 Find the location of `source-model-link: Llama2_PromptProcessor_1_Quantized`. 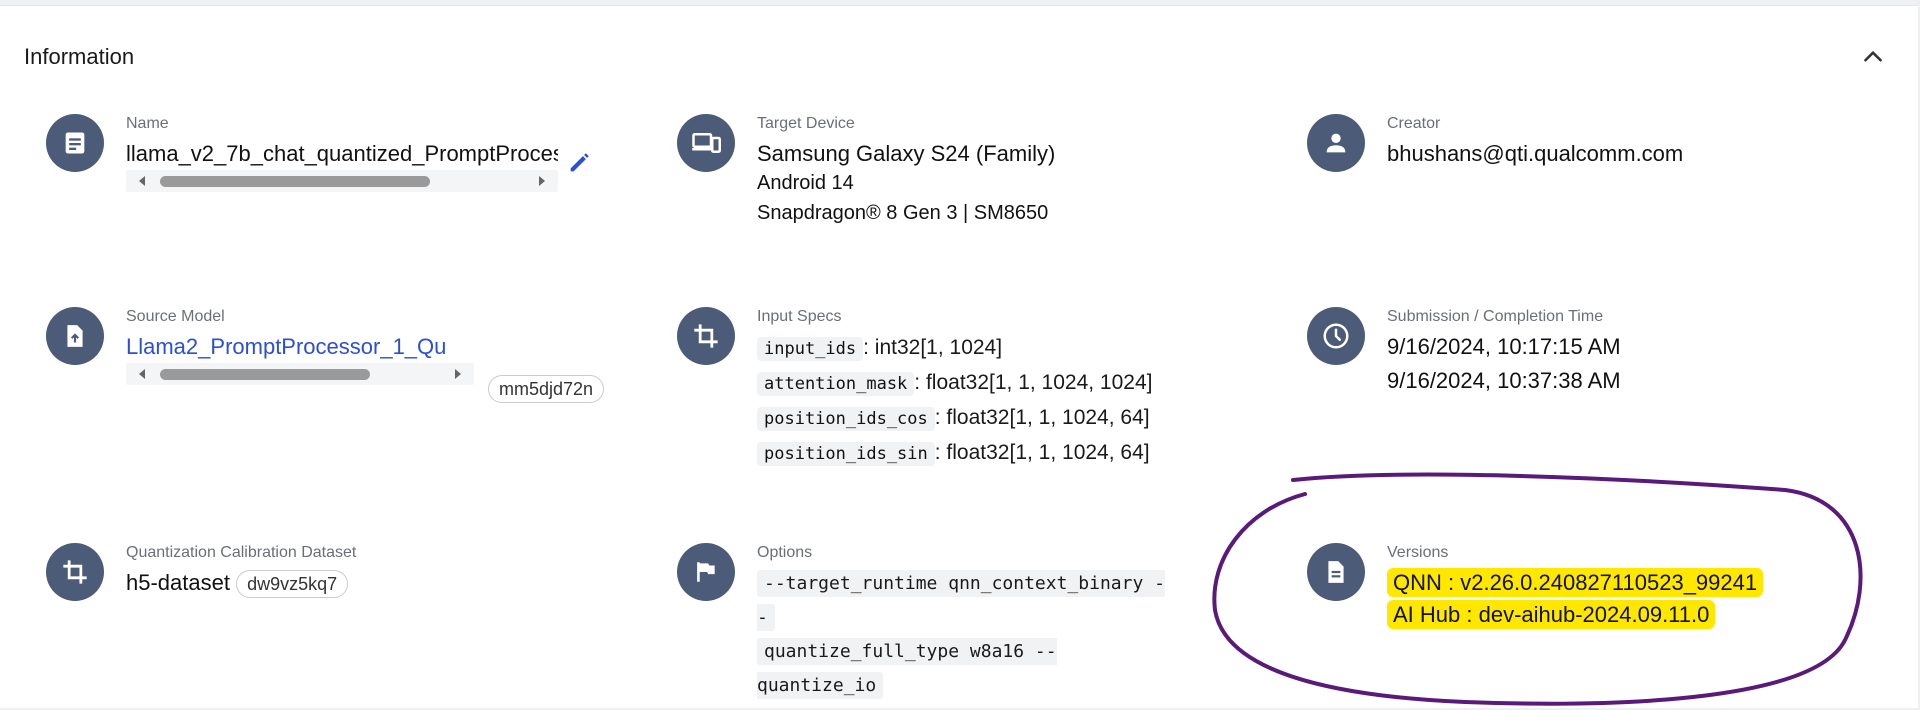

source-model-link: Llama2_PromptProcessor_1_Quantized is located at coordinates (286, 347).